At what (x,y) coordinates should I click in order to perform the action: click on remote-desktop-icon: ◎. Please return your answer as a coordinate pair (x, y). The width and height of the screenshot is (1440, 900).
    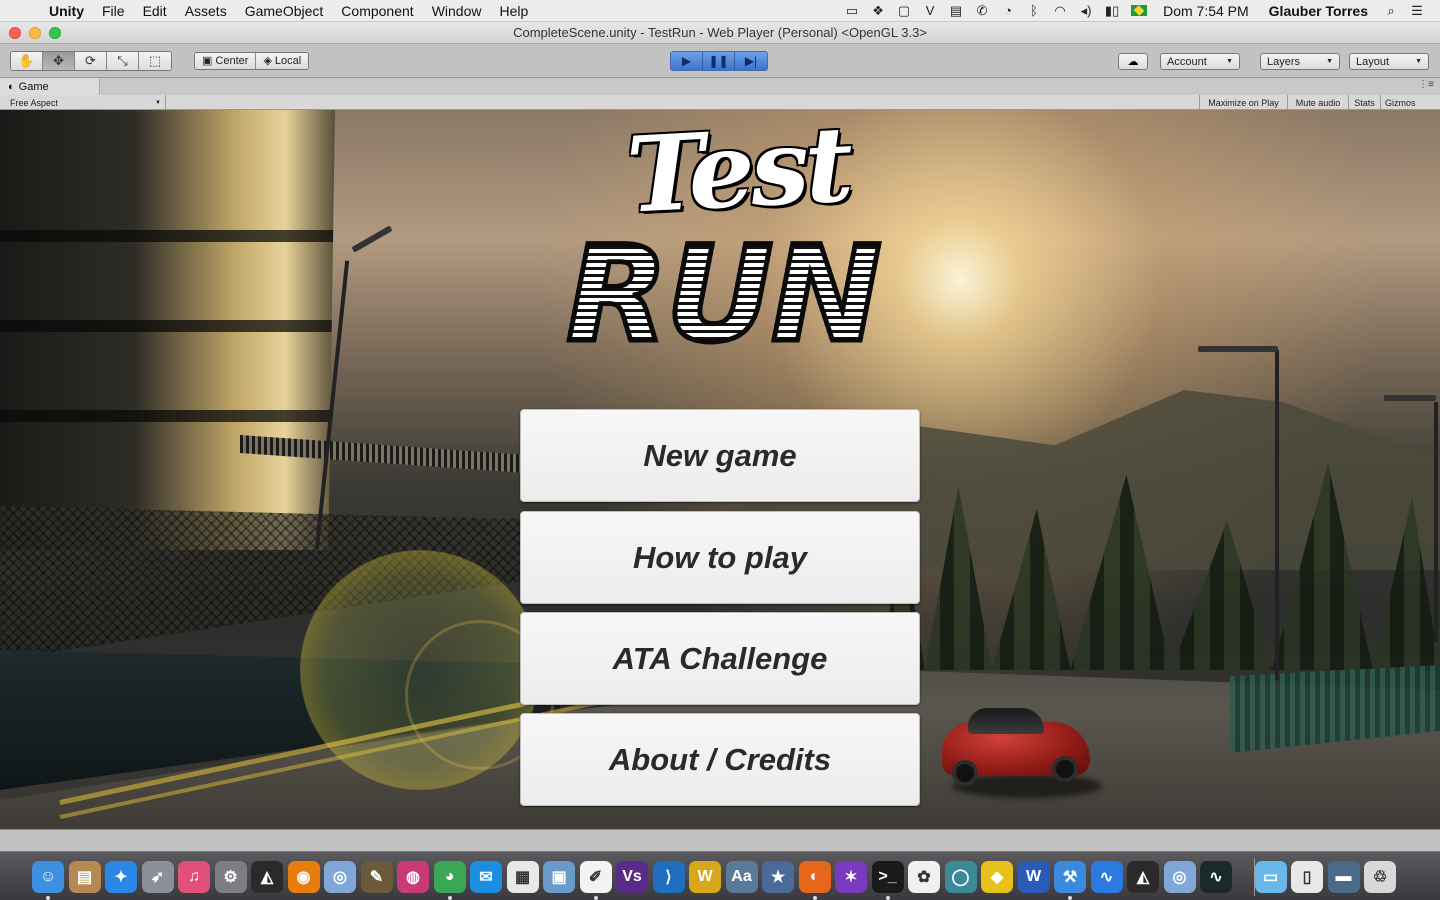
    Looking at the image, I should click on (340, 877).